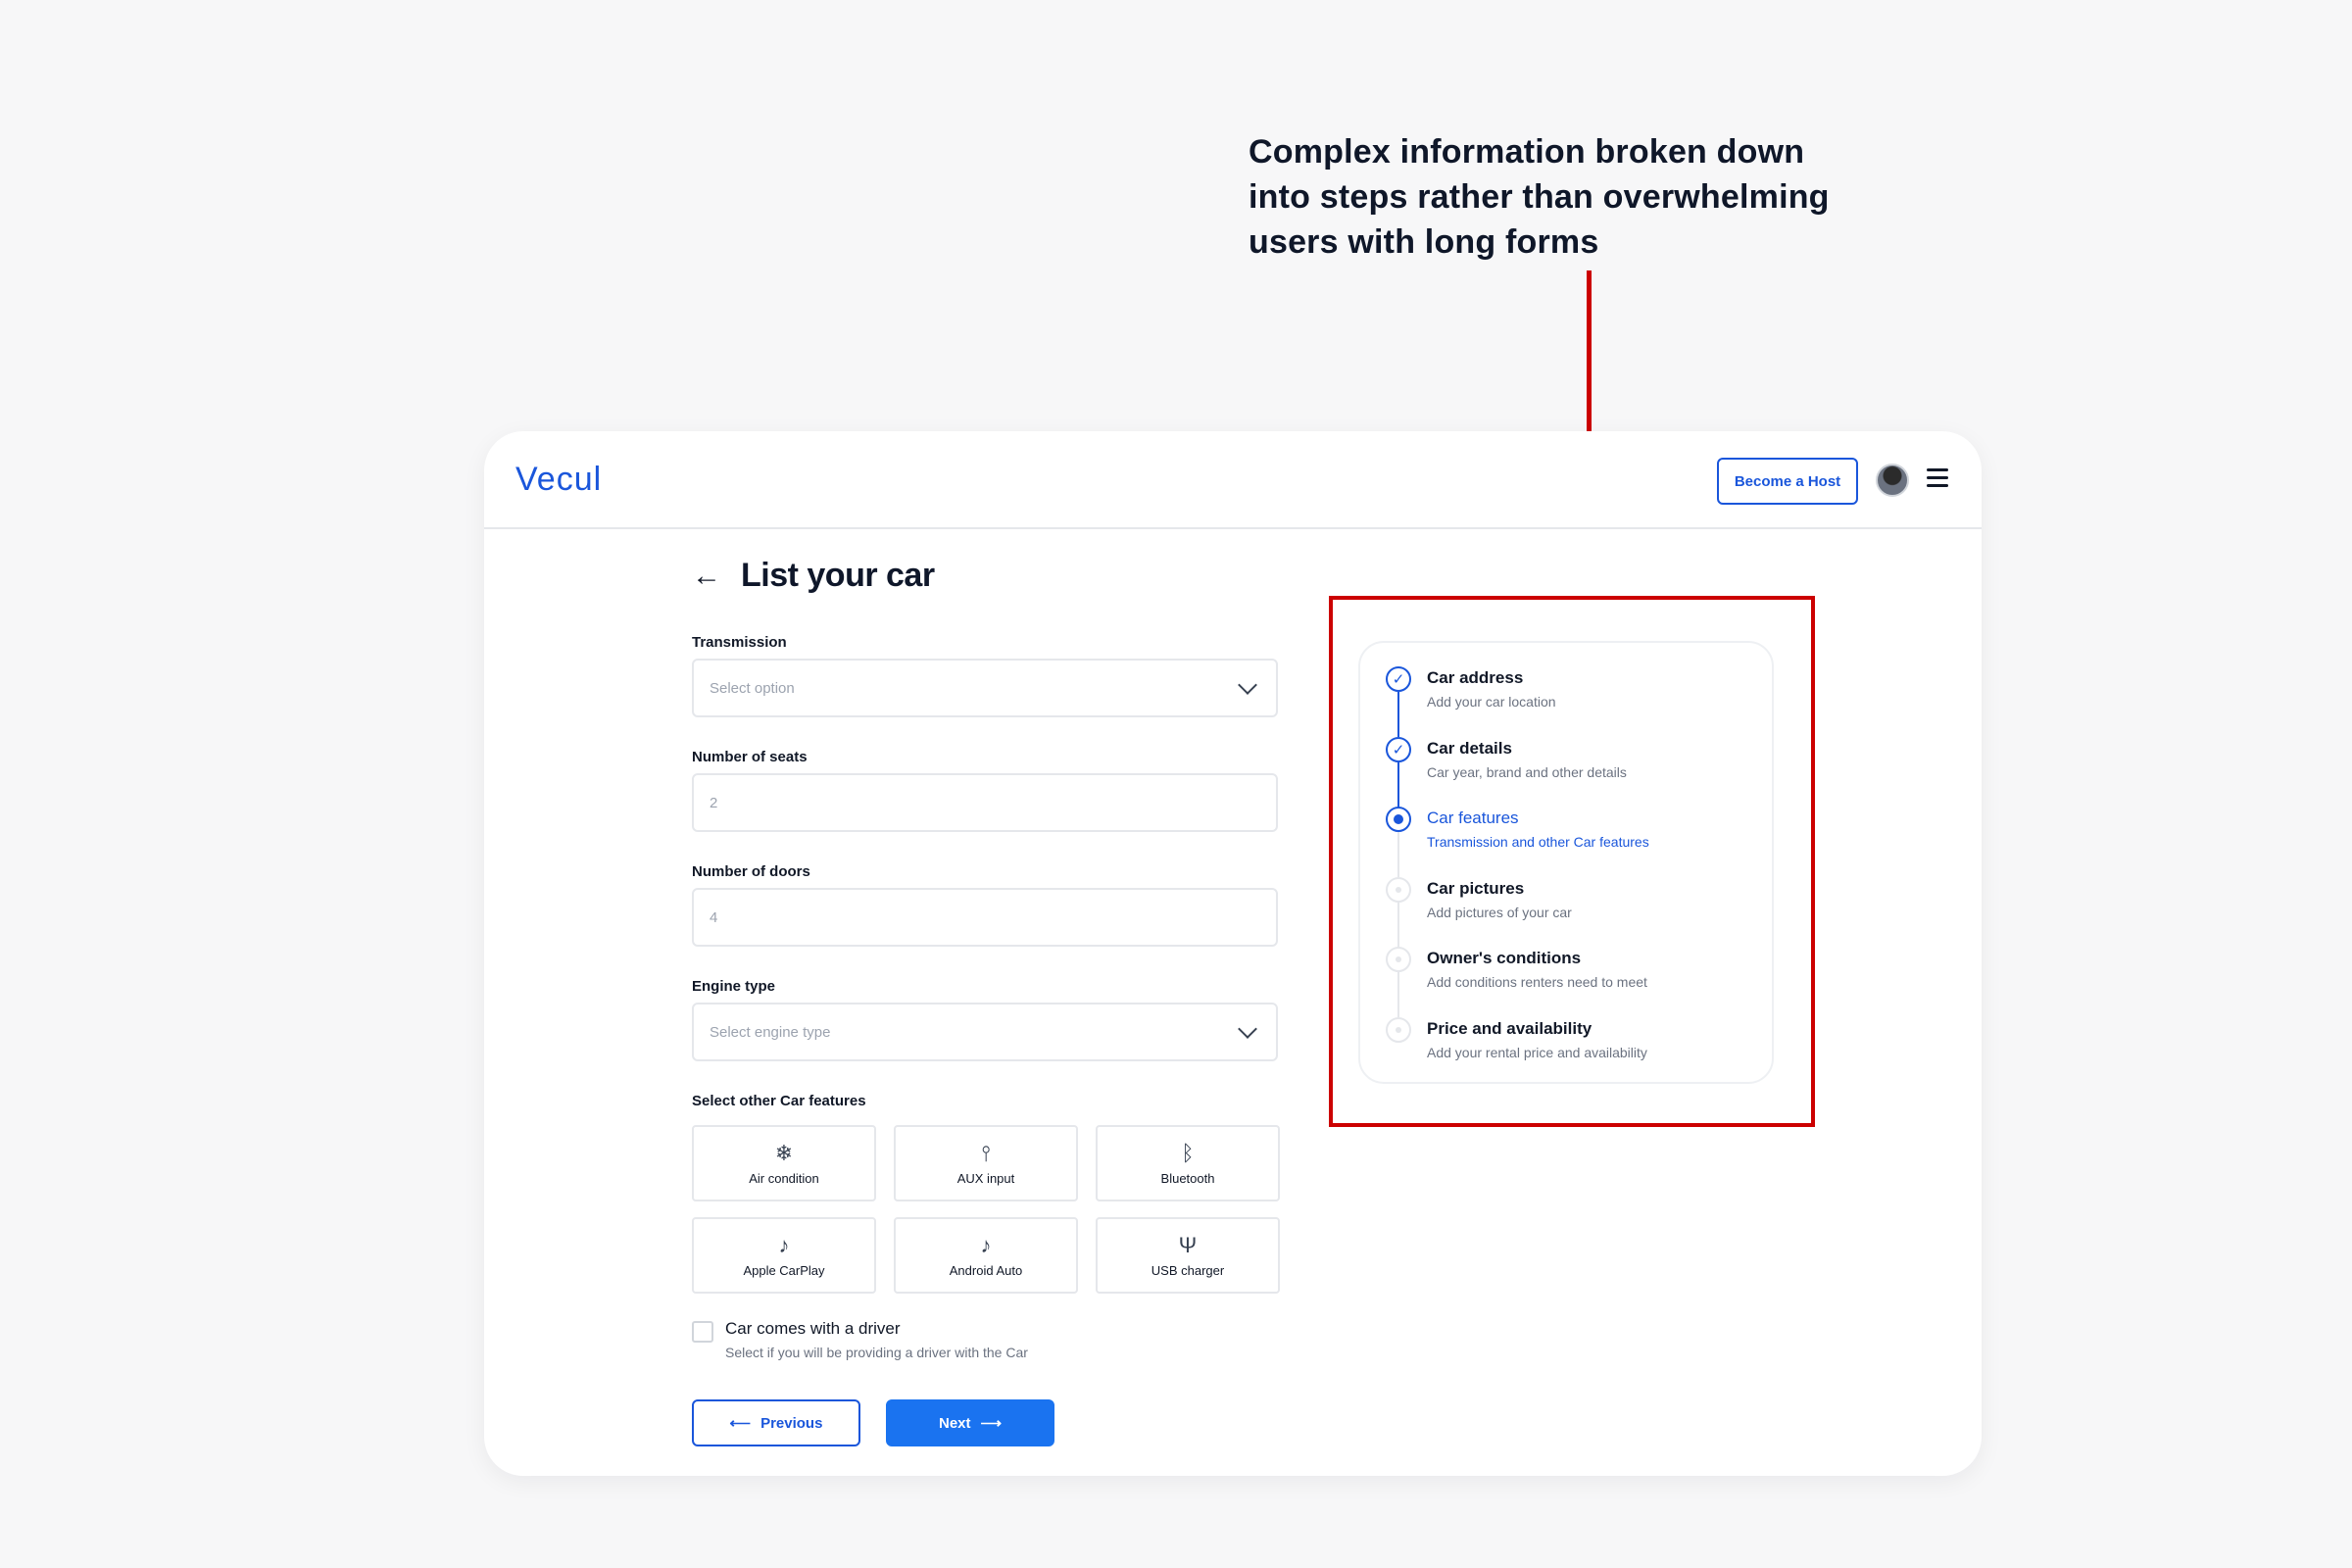 The height and width of the screenshot is (1568, 2352). What do you see at coordinates (1538, 842) in the screenshot?
I see `step-description: Transmission and other Car features` at bounding box center [1538, 842].